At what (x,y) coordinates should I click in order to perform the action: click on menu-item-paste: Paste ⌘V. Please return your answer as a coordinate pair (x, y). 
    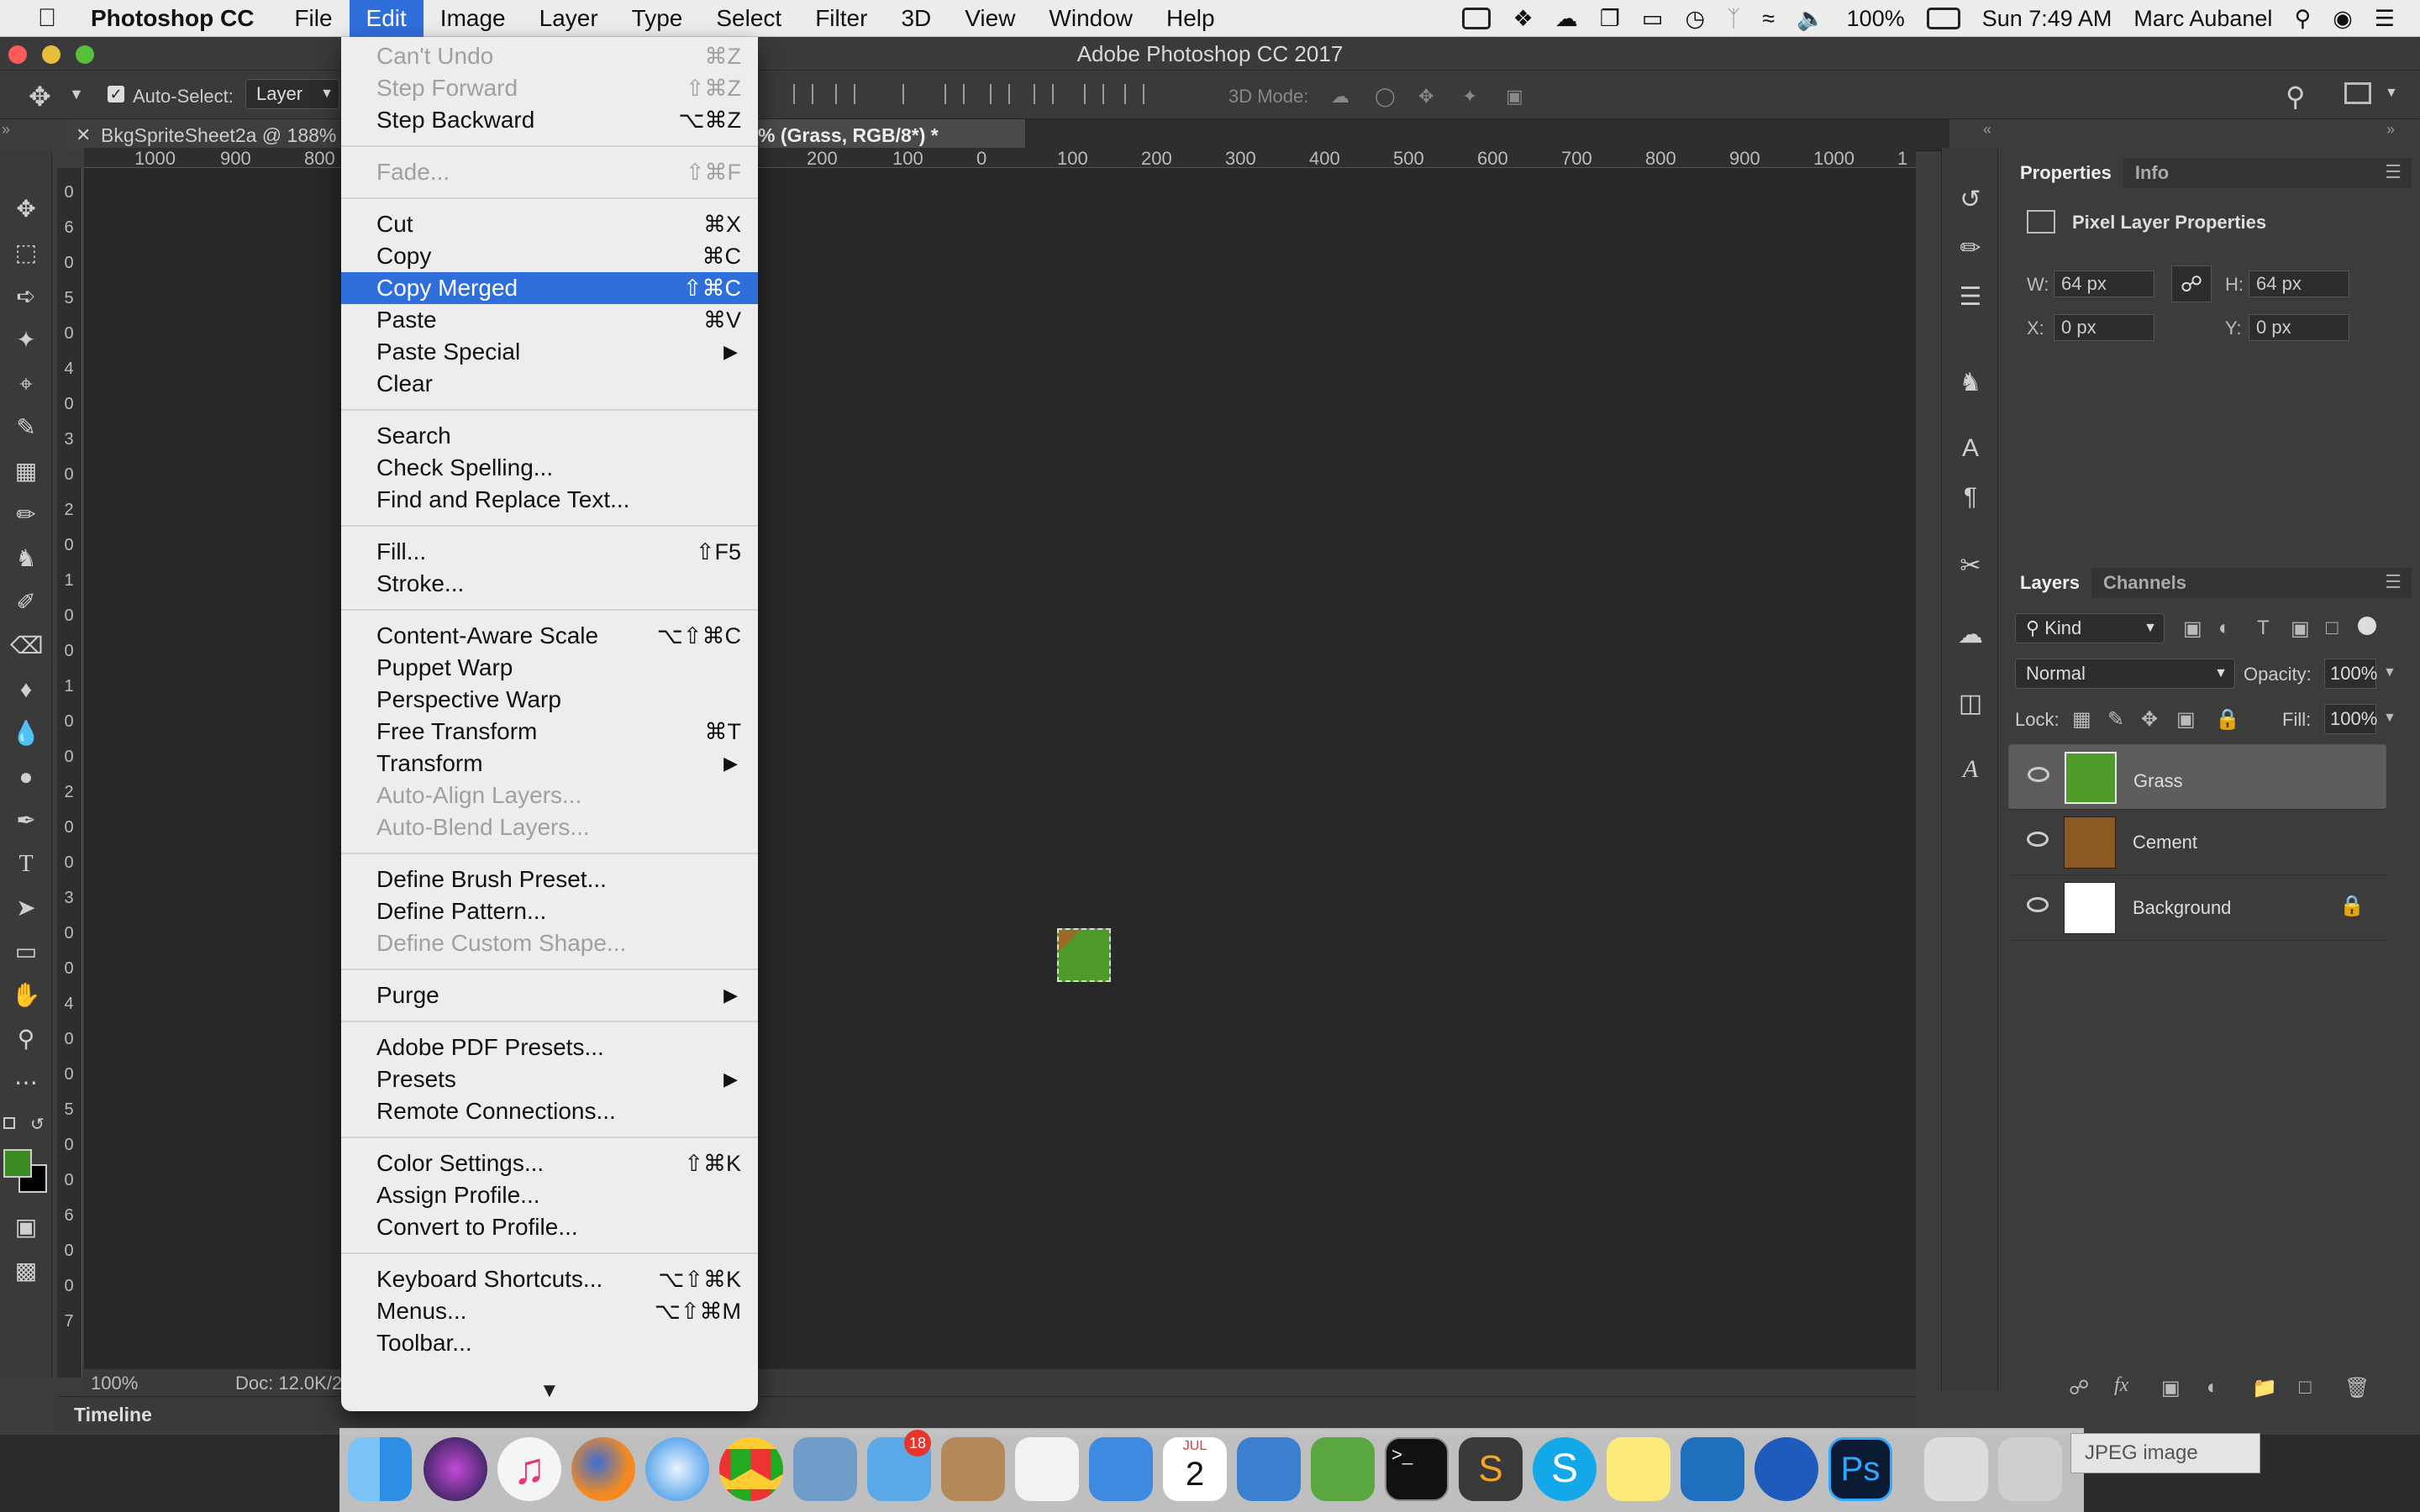
    Looking at the image, I should click on (549, 320).